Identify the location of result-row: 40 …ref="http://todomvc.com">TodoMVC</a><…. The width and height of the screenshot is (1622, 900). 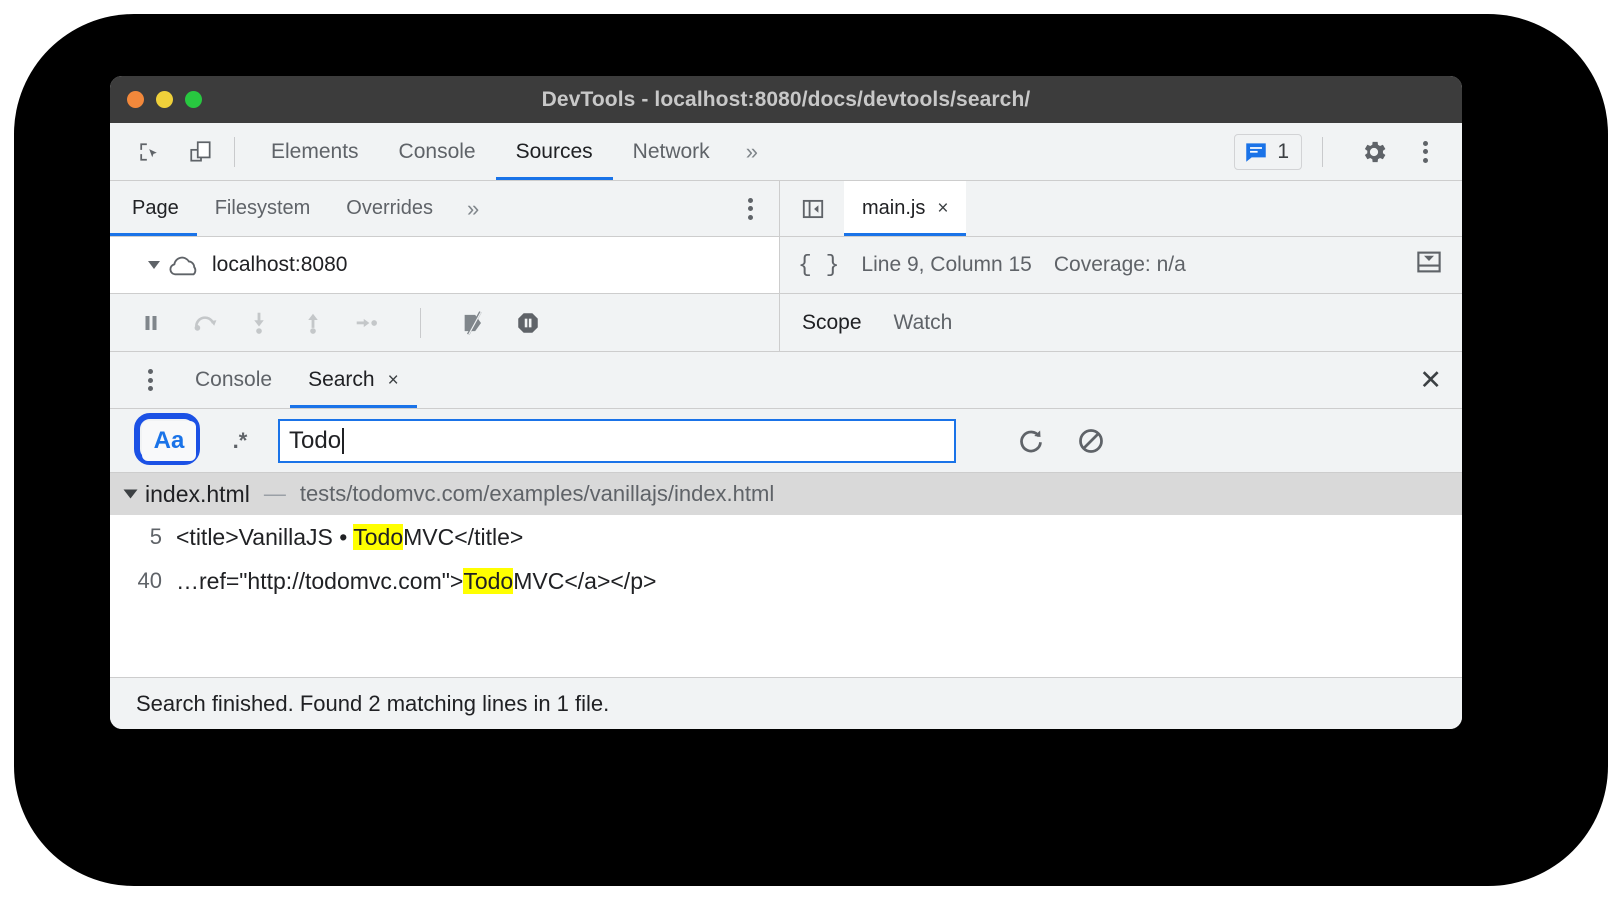
(786, 581).